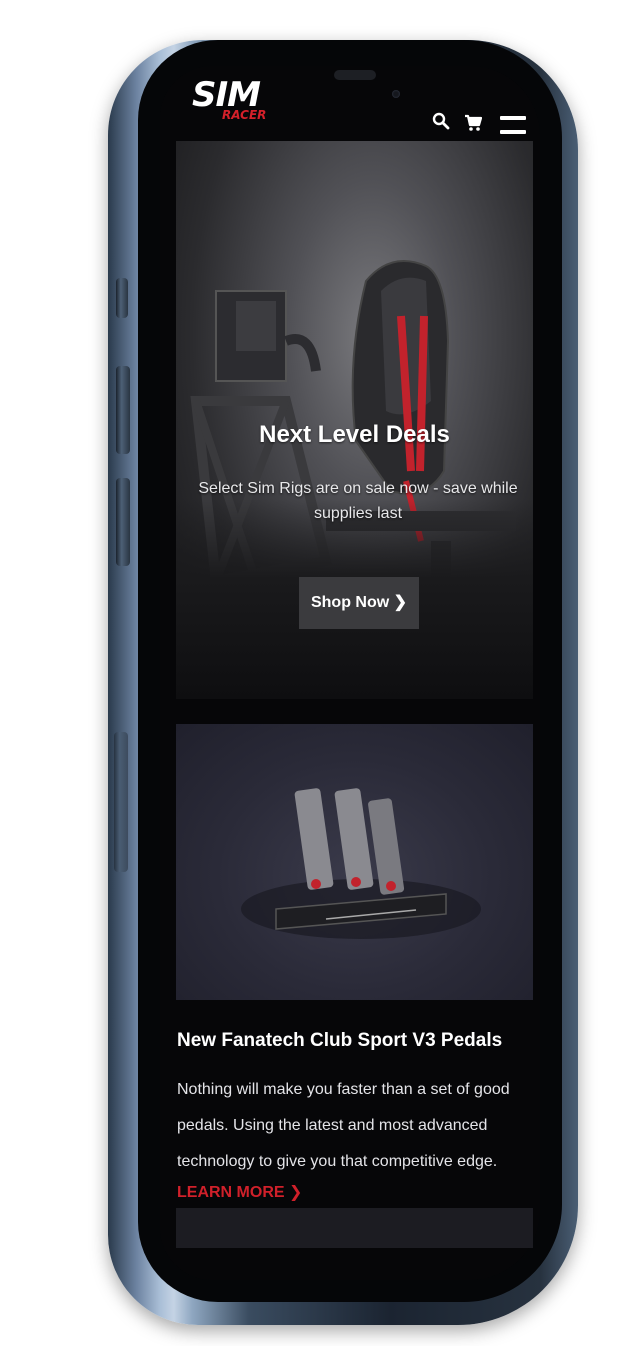  Describe the element at coordinates (396, 94) in the screenshot. I see `front-camera` at that location.